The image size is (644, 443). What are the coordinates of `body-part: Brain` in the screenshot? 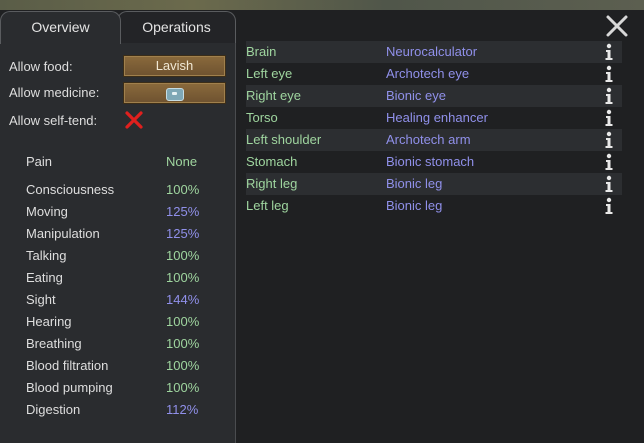 It's located at (261, 51).